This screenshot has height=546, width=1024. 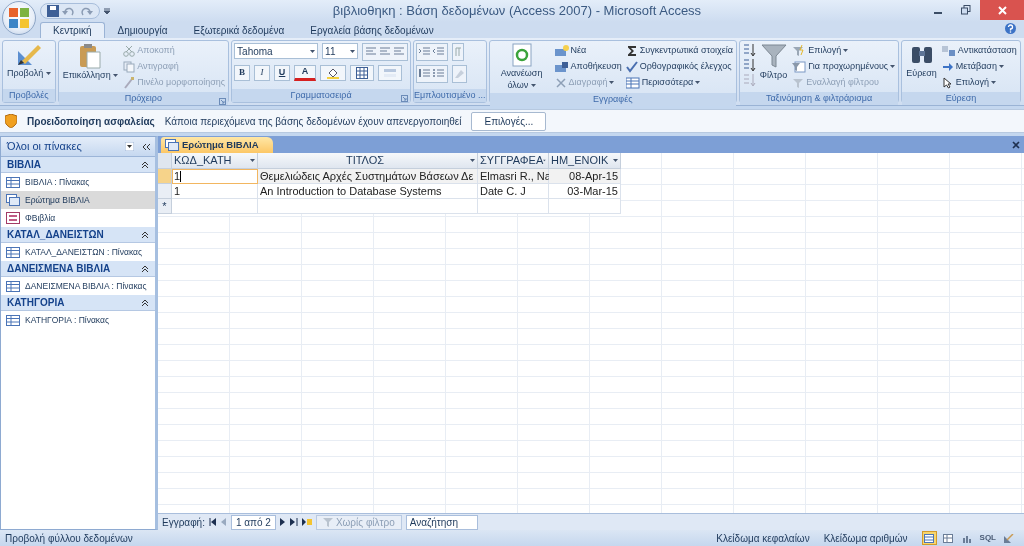 I want to click on ribbon-tab: Κεντρική, so click(x=72, y=30).